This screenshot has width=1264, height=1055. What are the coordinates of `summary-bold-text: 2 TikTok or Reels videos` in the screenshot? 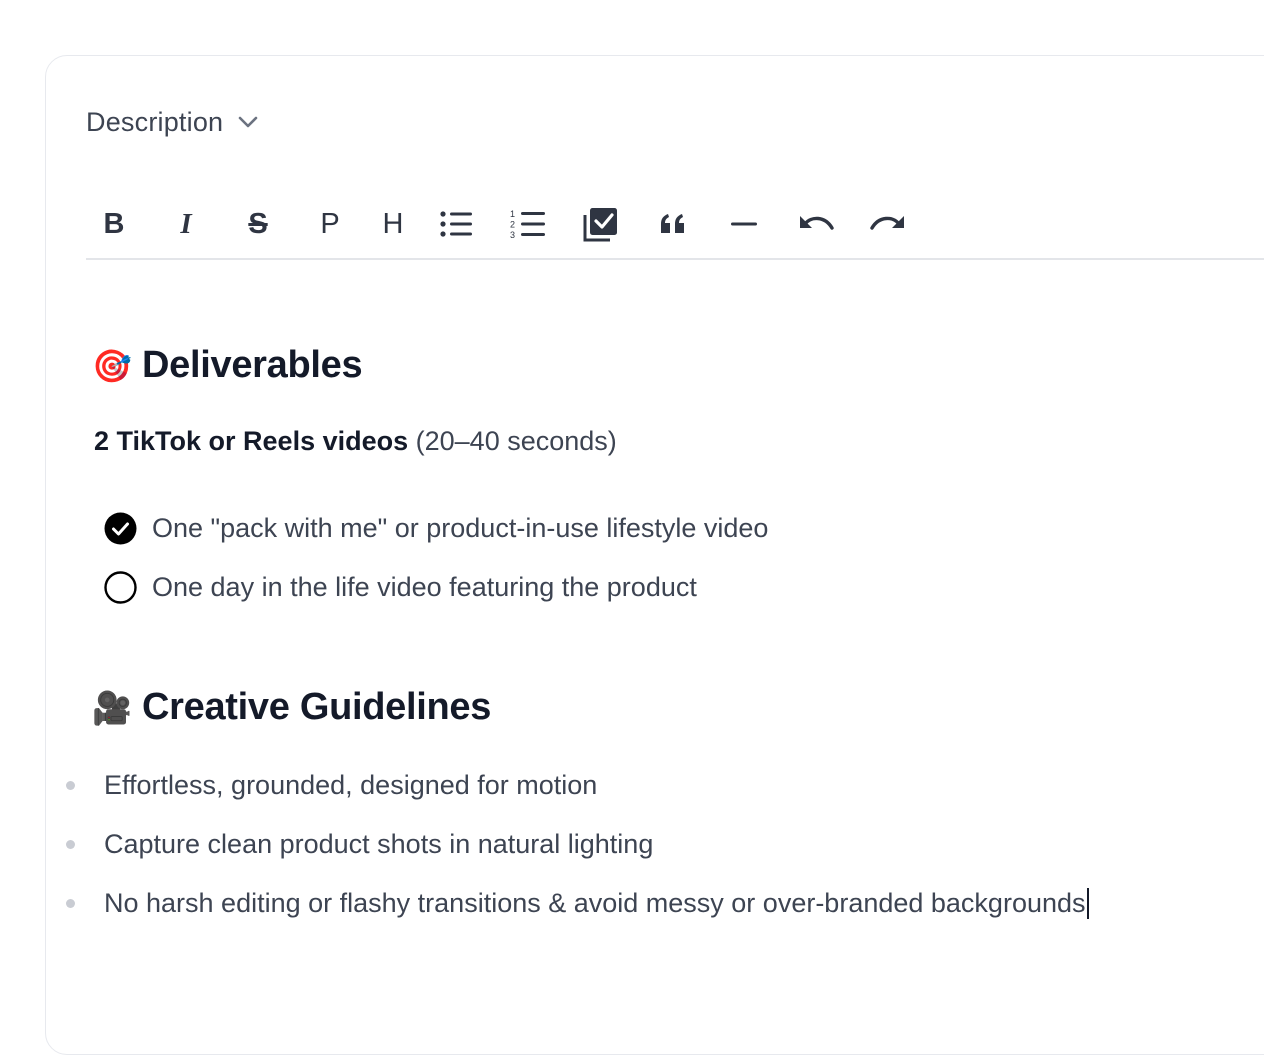 It's located at (251, 441).